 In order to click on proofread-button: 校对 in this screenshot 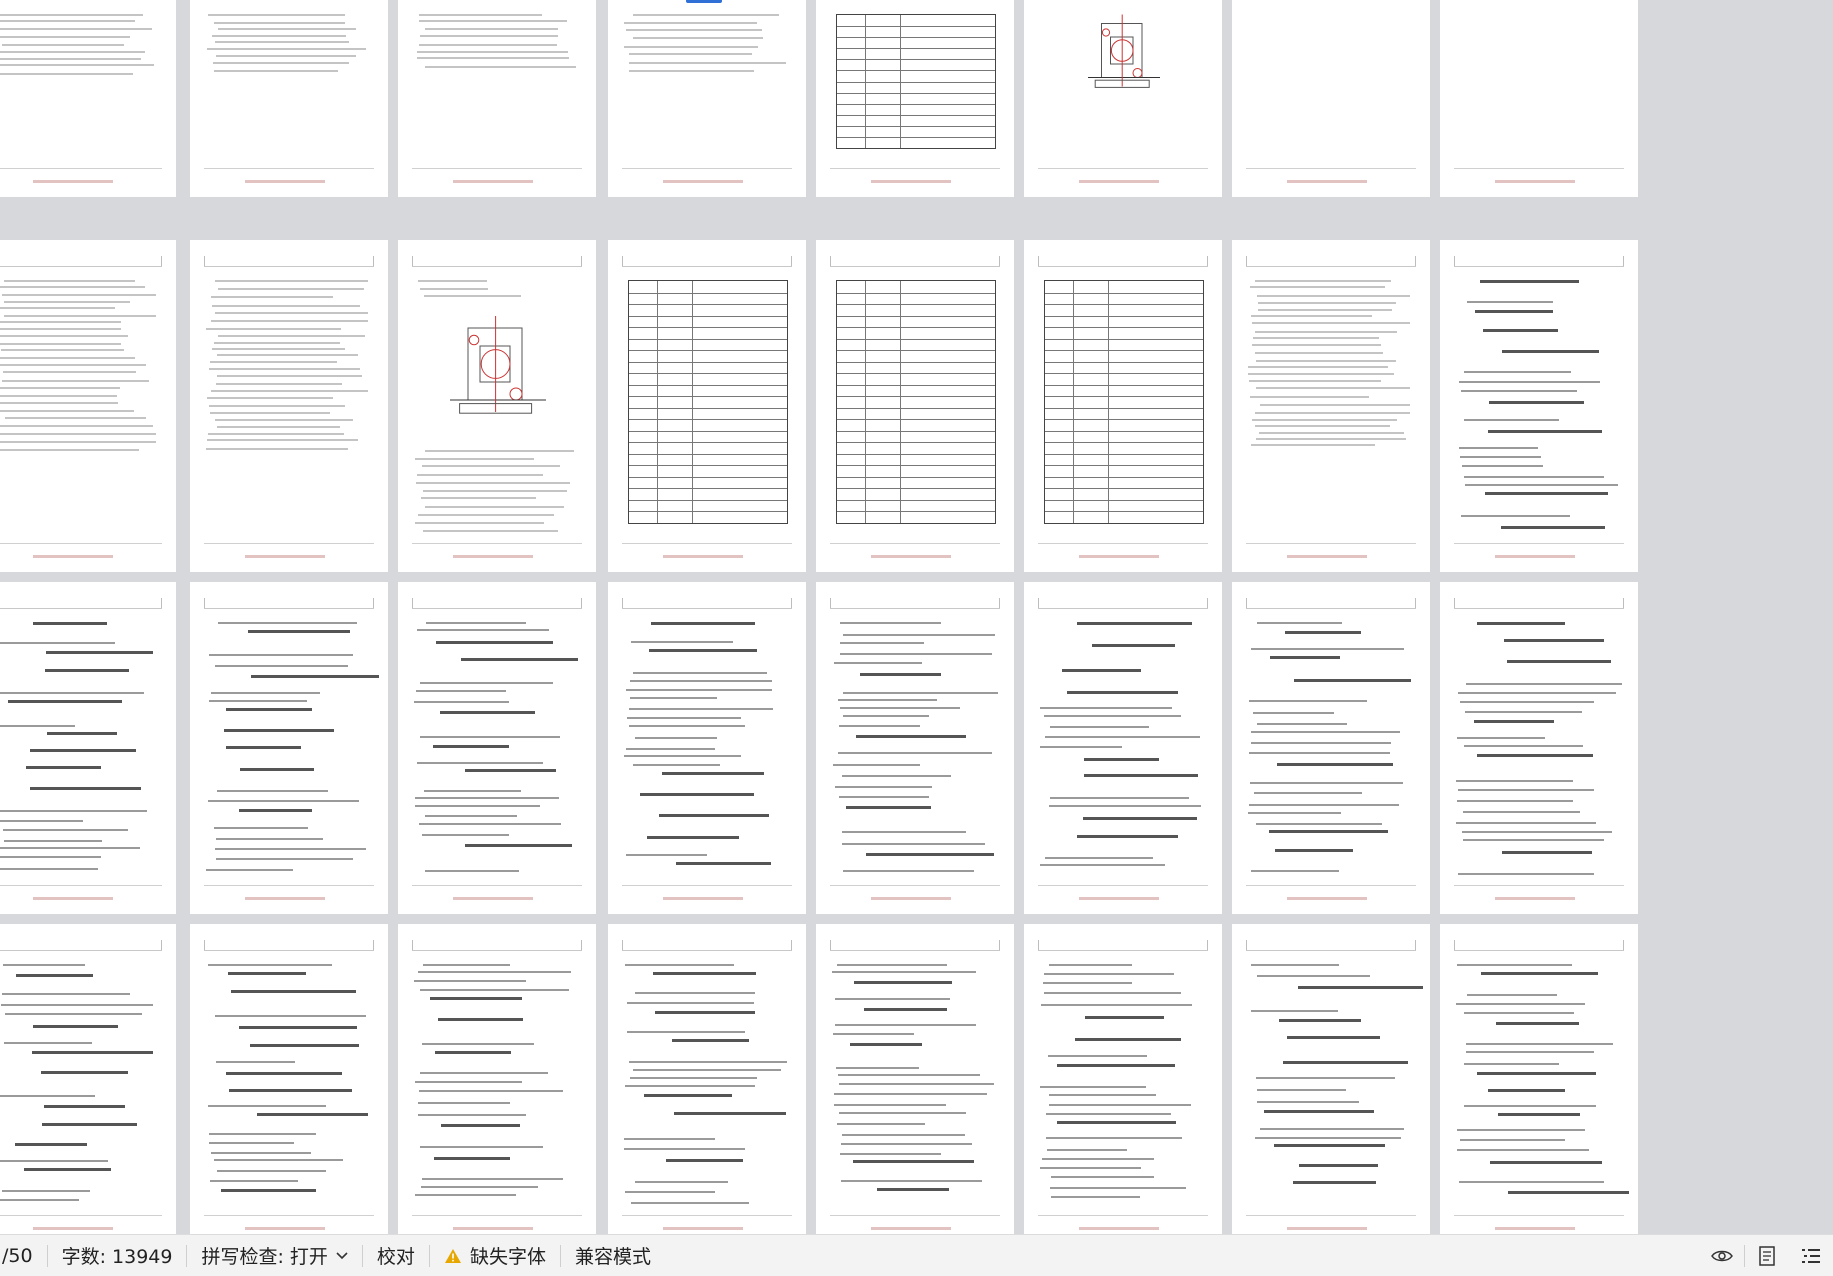, I will do `click(396, 1255)`.